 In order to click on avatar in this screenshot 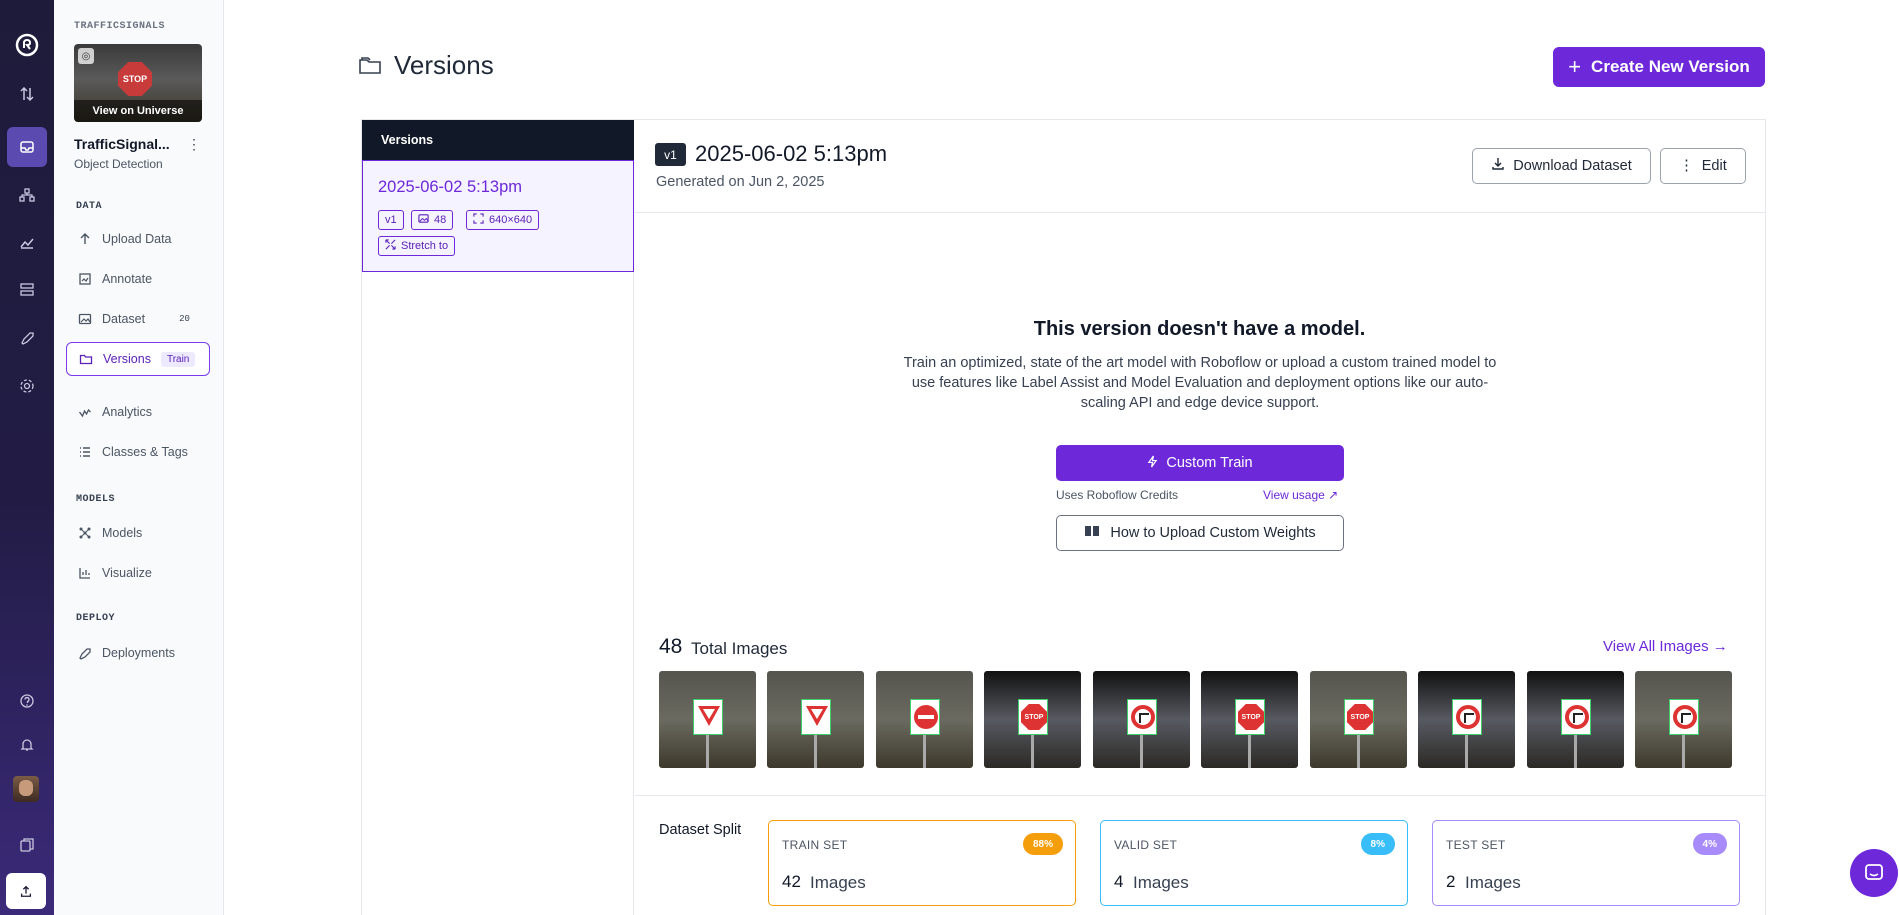, I will do `click(26, 789)`.